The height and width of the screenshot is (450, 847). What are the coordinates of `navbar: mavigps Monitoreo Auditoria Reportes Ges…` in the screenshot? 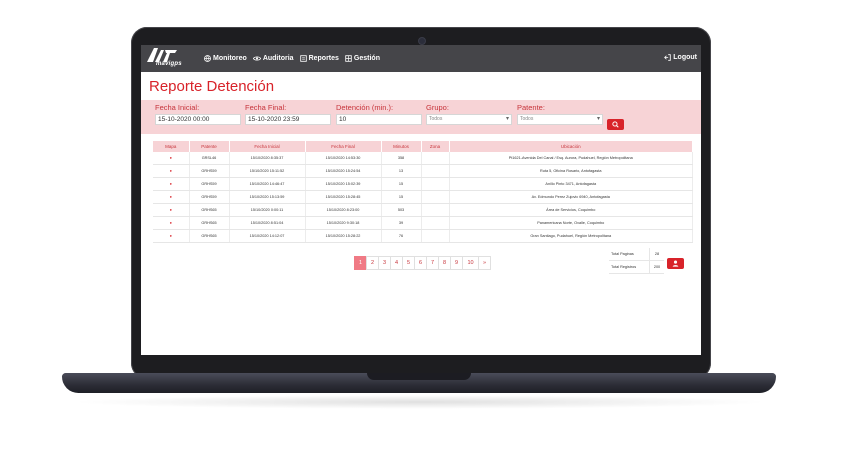 It's located at (421, 58).